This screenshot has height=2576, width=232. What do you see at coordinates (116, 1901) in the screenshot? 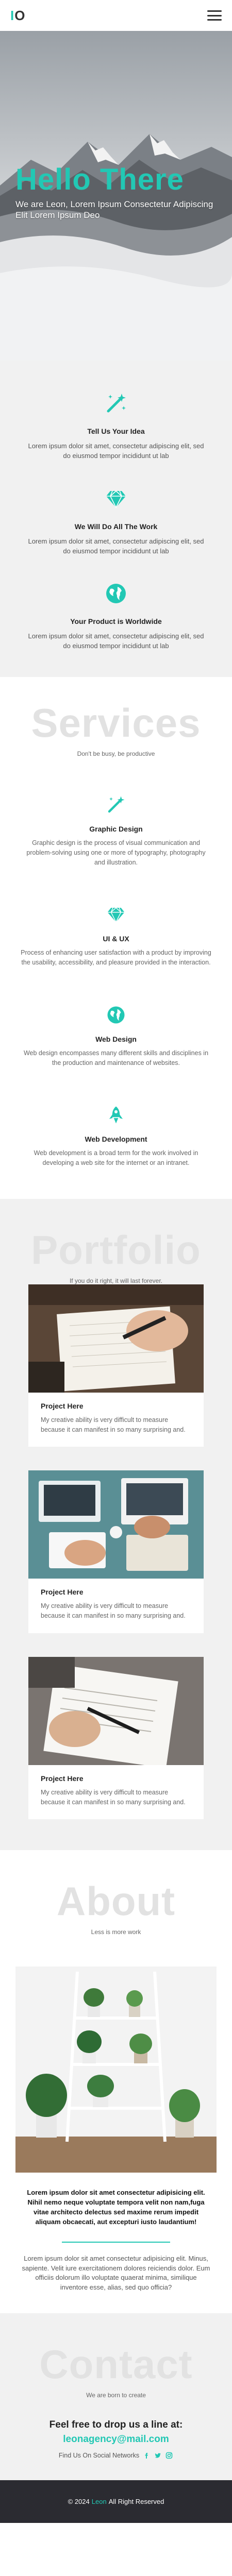
I see `about-title: About` at bounding box center [116, 1901].